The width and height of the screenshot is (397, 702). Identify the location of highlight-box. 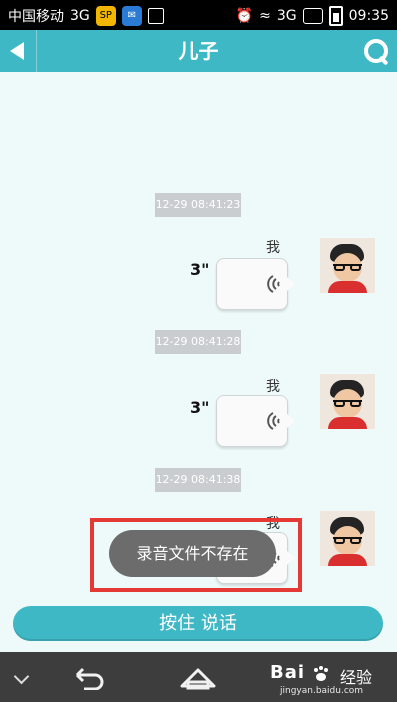
(196, 555).